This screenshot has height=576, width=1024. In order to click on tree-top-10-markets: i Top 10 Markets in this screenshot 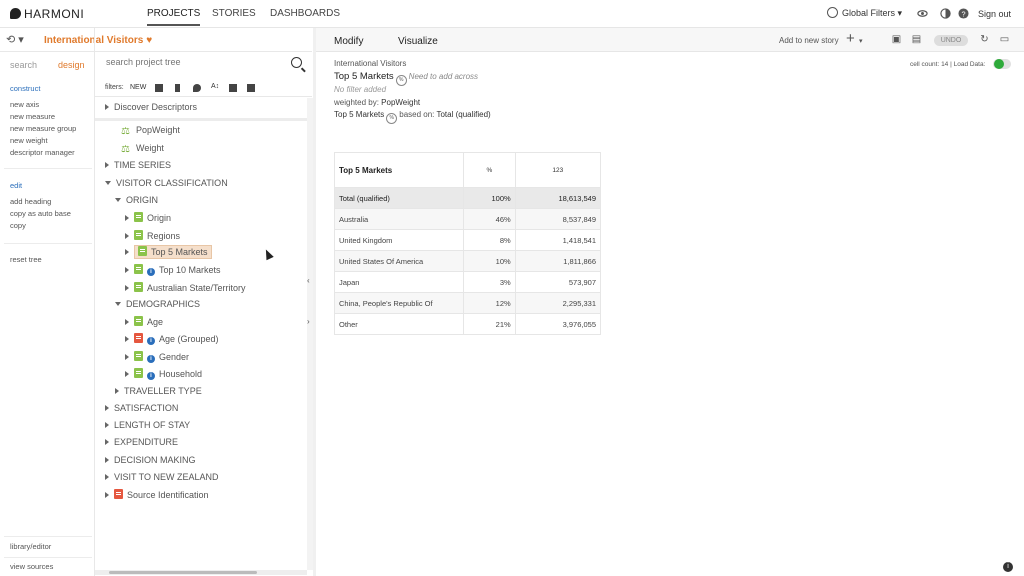, I will do `click(173, 270)`.